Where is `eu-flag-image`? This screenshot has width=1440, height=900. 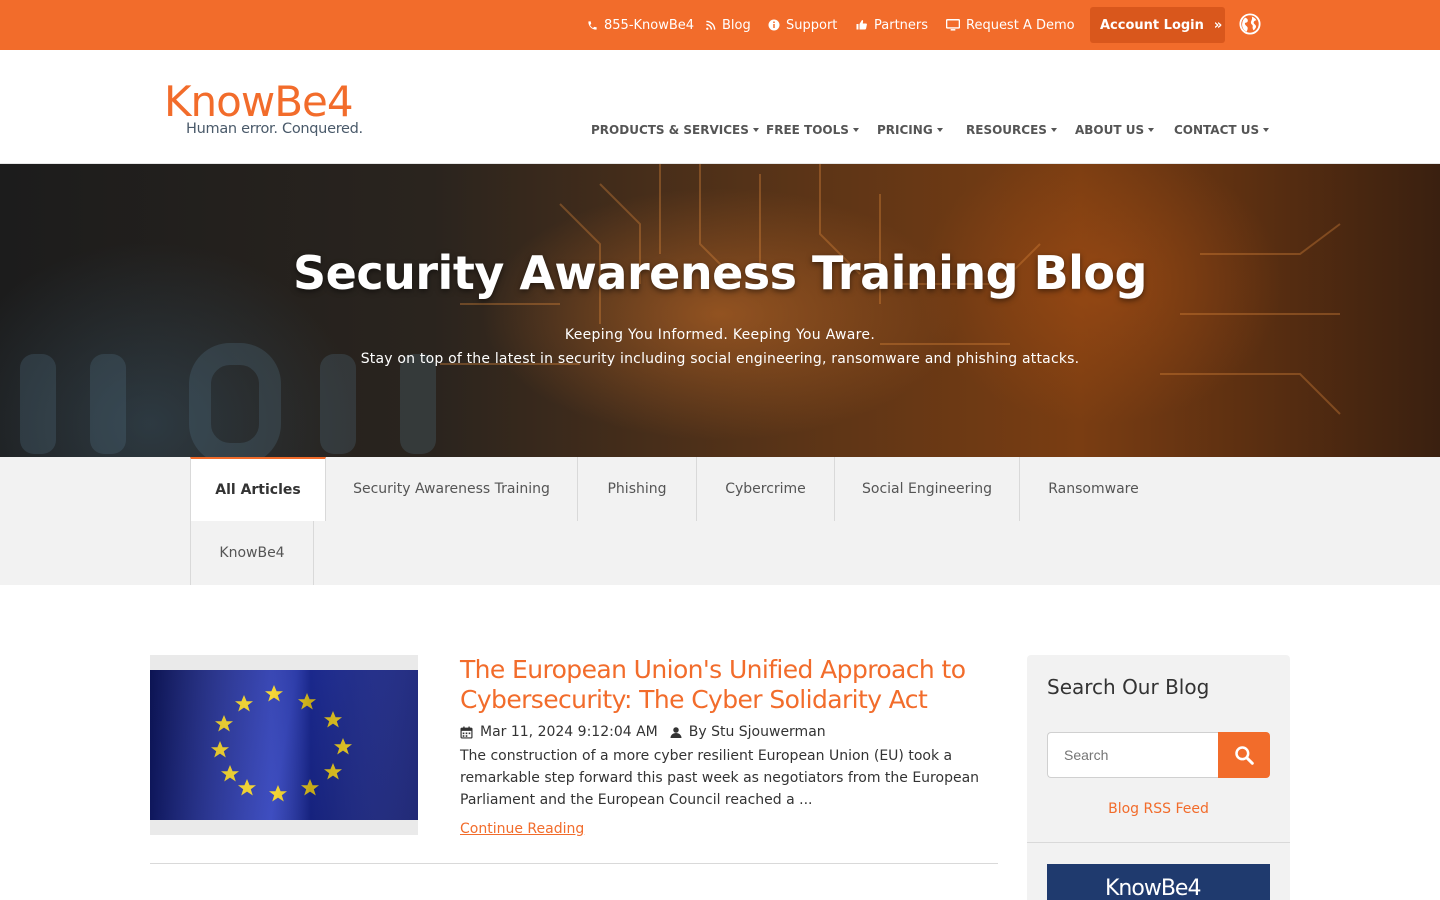
eu-flag-image is located at coordinates (284, 745).